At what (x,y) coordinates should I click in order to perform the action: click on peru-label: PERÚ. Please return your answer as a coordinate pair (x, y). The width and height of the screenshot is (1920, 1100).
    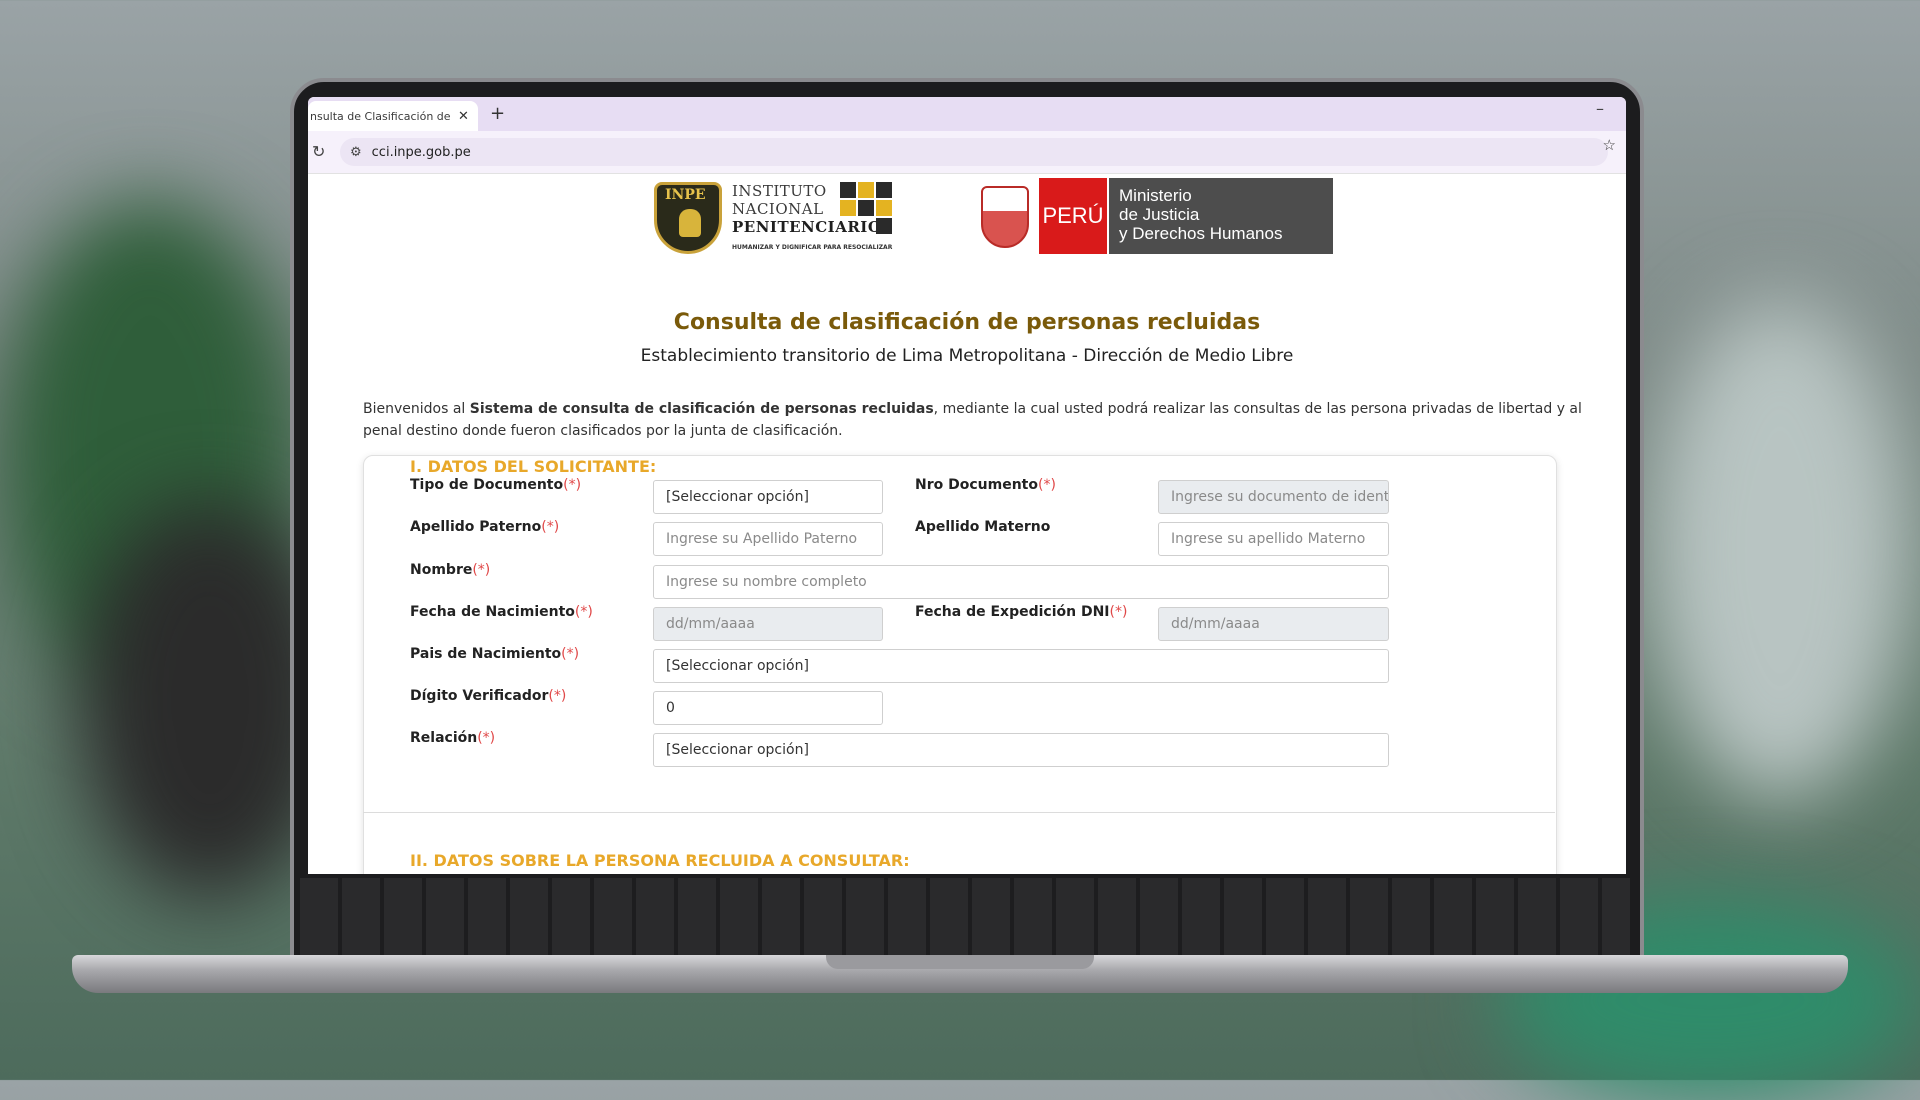
    Looking at the image, I should click on (1073, 216).